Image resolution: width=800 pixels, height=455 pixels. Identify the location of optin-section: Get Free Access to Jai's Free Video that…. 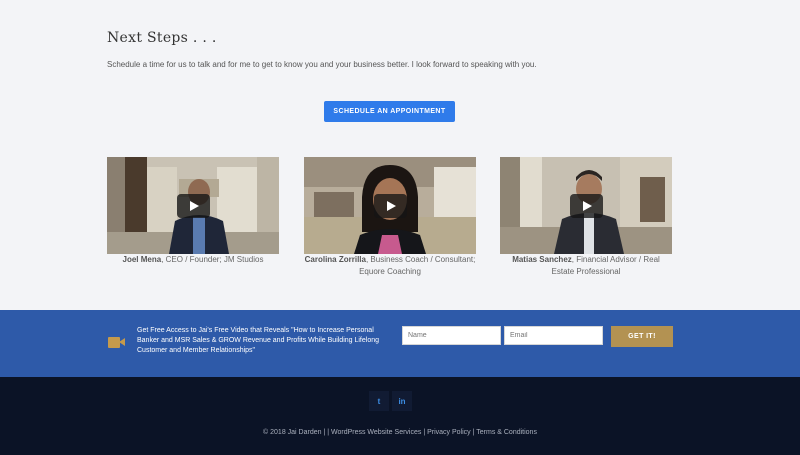
(400, 343).